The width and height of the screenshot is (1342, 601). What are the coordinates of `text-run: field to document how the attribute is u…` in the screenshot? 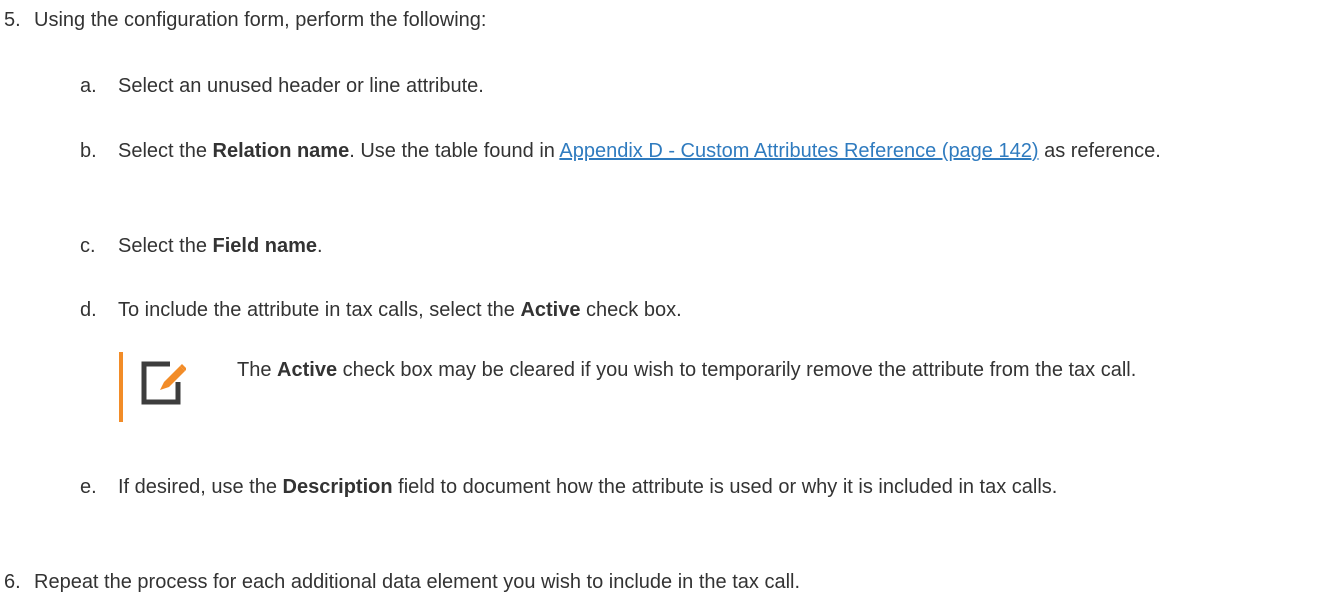 It's located at (725, 487).